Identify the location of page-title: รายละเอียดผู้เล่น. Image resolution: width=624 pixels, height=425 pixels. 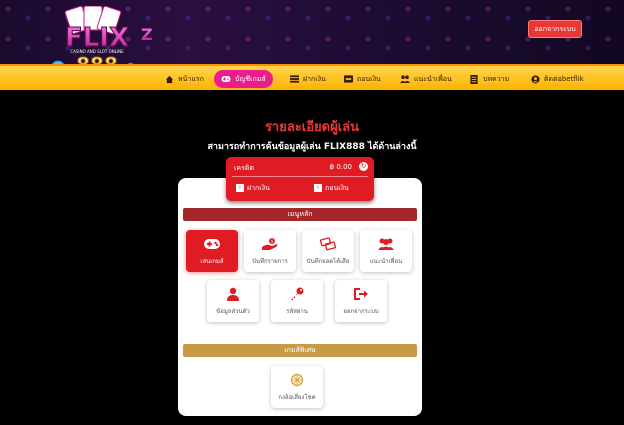
(312, 127).